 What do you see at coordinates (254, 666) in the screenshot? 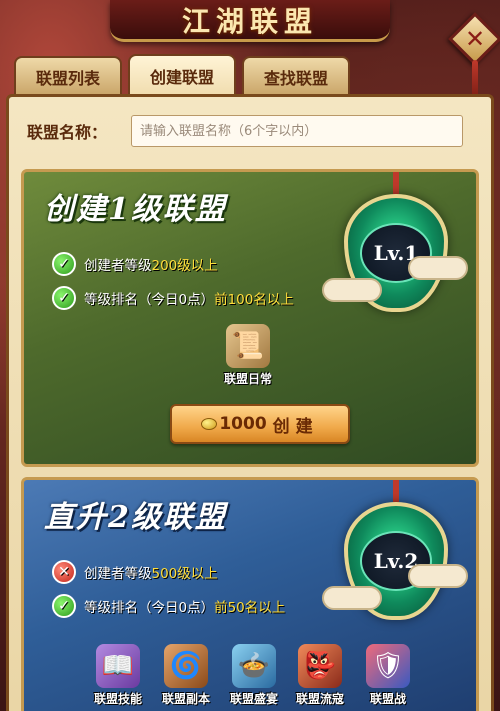
I see `feast-bowl-icon: 🍲` at bounding box center [254, 666].